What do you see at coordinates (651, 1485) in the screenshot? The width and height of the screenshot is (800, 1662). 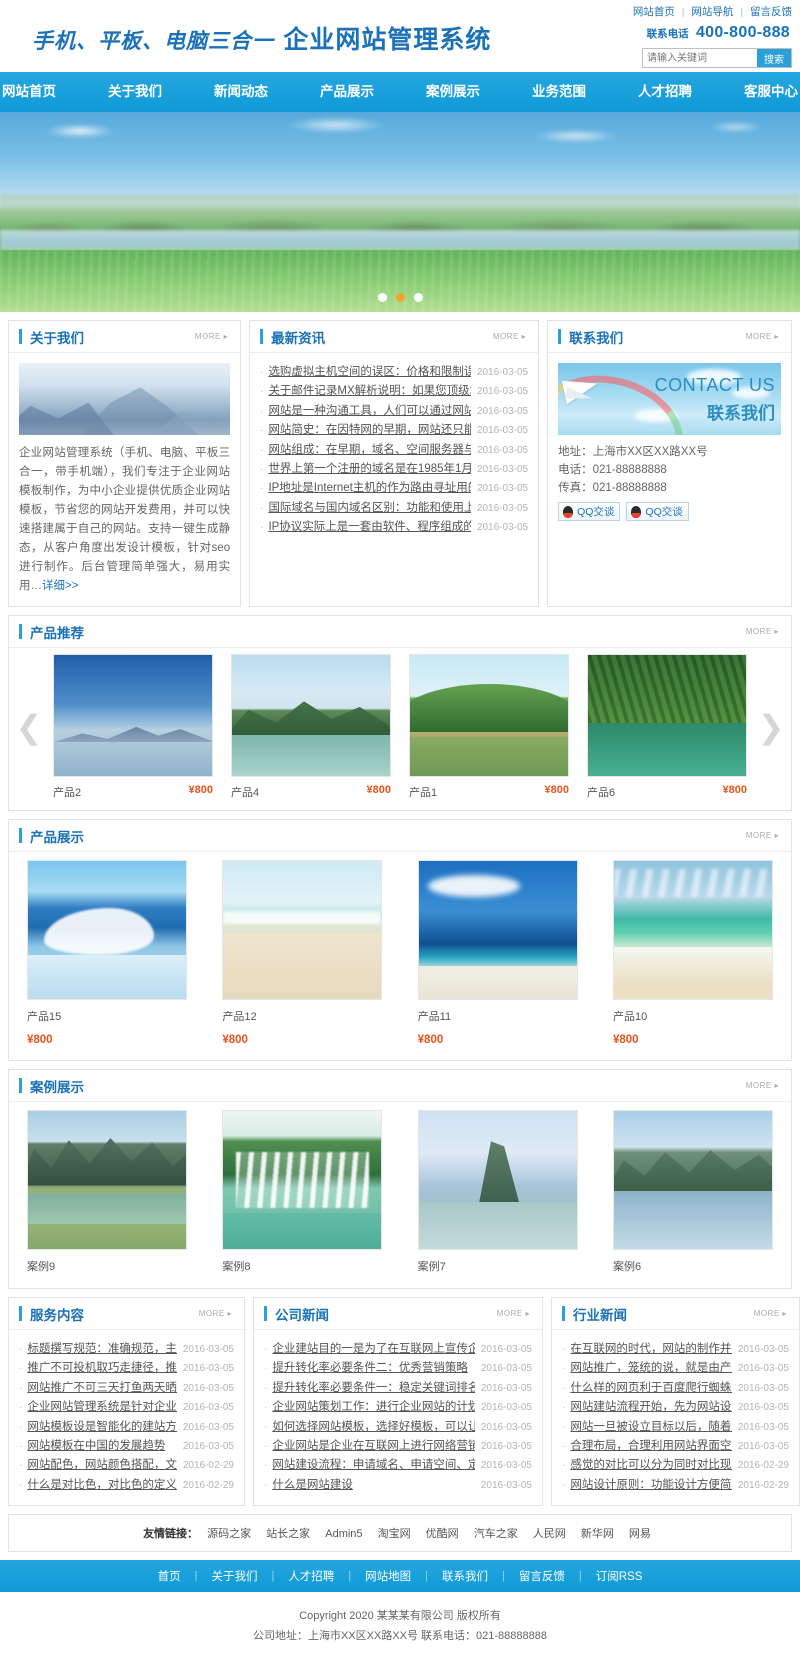 I see `news-link: 网站设计原则：功能设计方便简单，` at bounding box center [651, 1485].